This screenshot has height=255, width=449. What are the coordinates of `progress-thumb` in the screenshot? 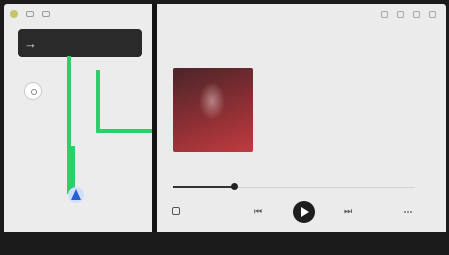 It's located at (234, 186).